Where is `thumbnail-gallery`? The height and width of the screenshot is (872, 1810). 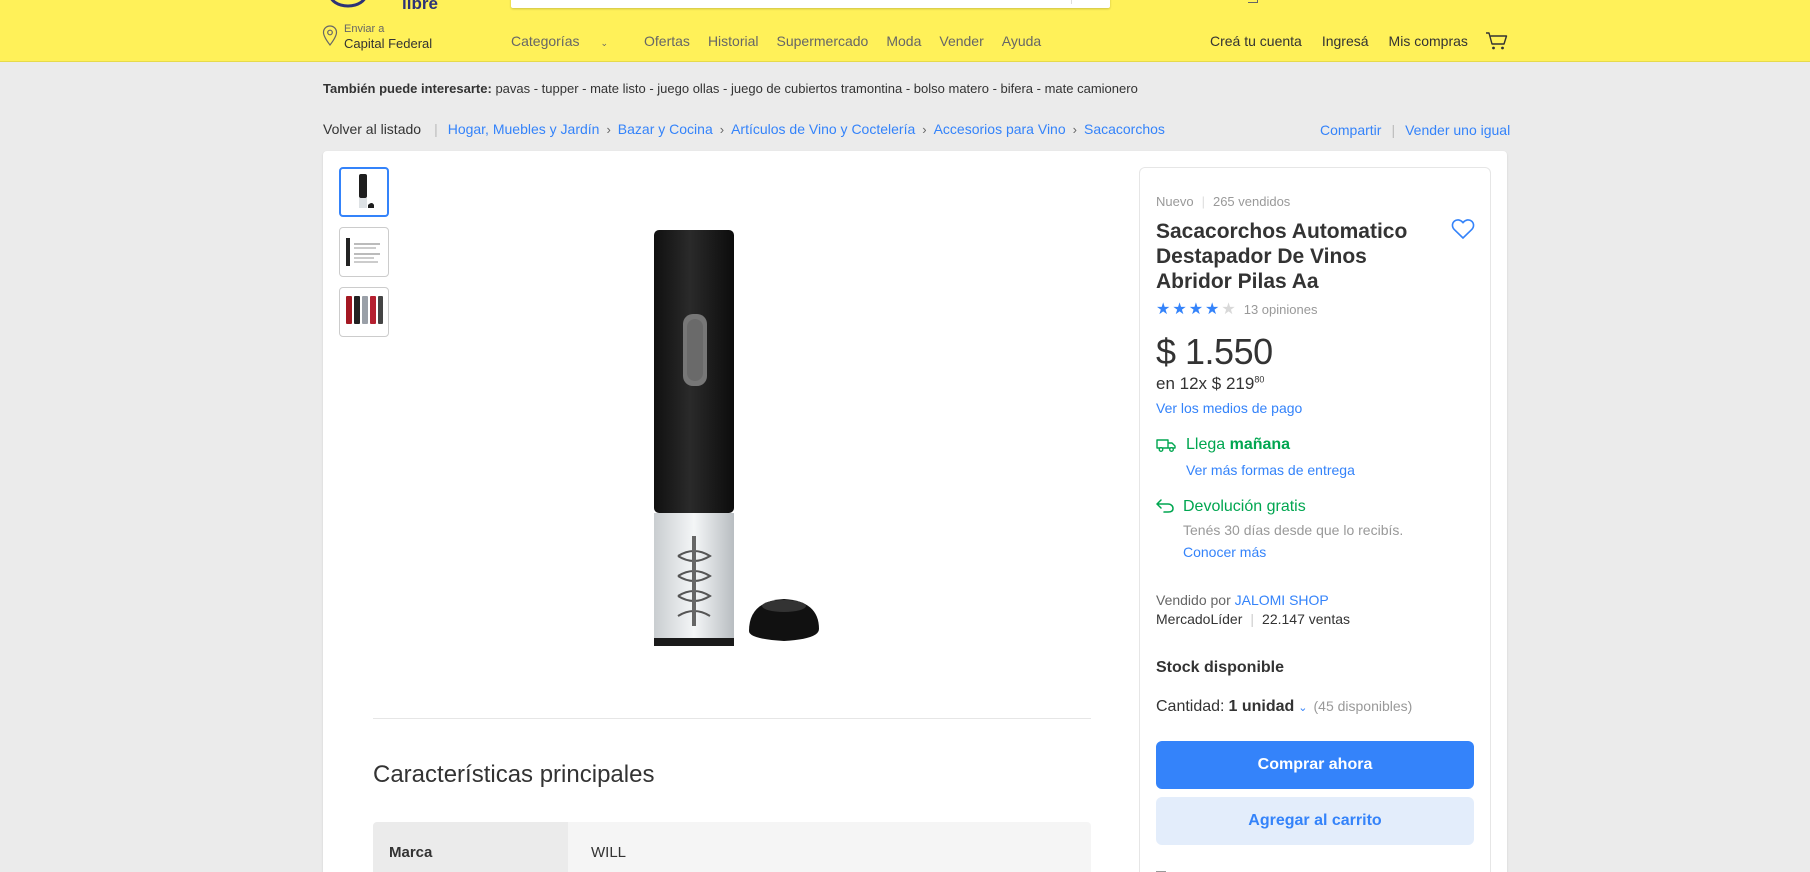
thumbnail-gallery is located at coordinates (364, 257).